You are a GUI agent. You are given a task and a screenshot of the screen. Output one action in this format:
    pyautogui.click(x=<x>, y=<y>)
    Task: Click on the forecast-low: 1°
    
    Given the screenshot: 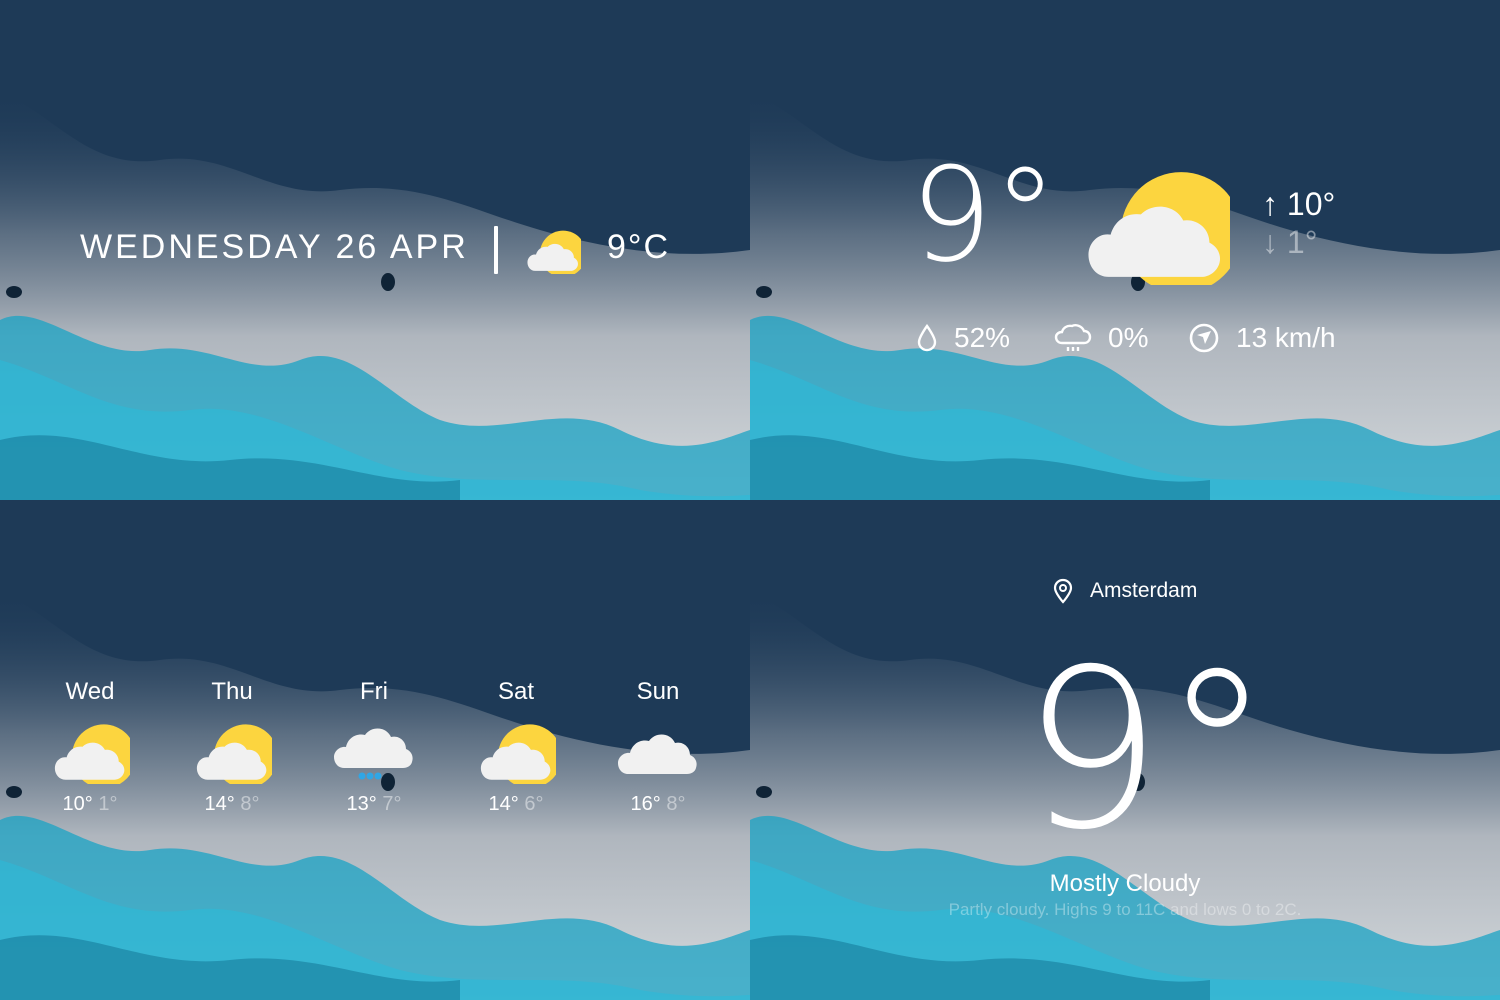 What is the action you would take?
    pyautogui.click(x=108, y=804)
    